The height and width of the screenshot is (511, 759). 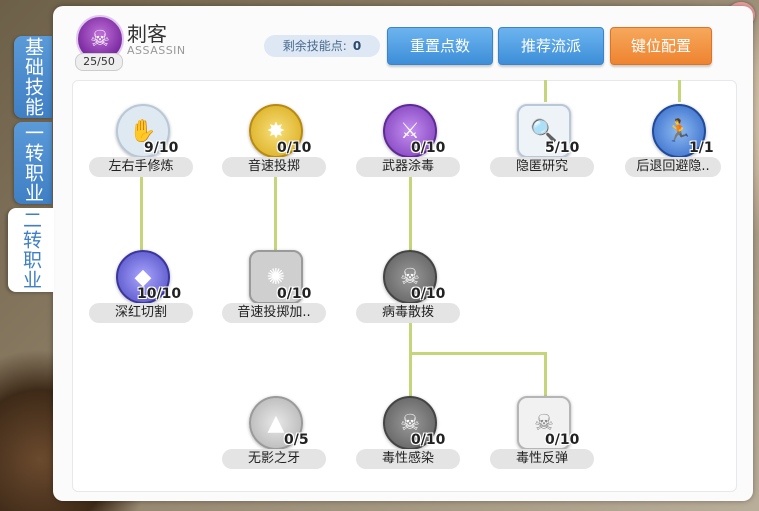 I want to click on skill-node: ⚔ 0/10 武器涂毒, so click(x=411, y=144).